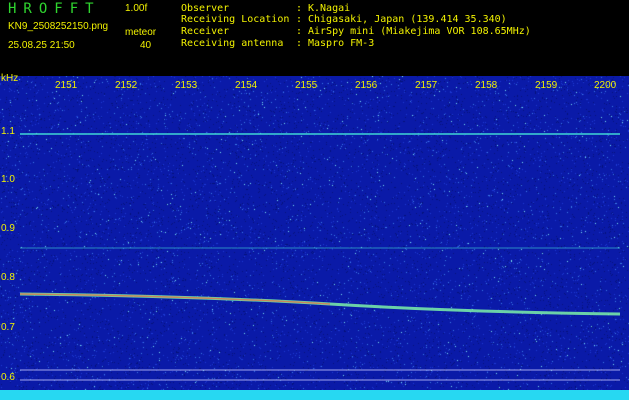 The height and width of the screenshot is (400, 629). Describe the element at coordinates (54, 9) in the screenshot. I see `app-title: HROFFT` at that location.